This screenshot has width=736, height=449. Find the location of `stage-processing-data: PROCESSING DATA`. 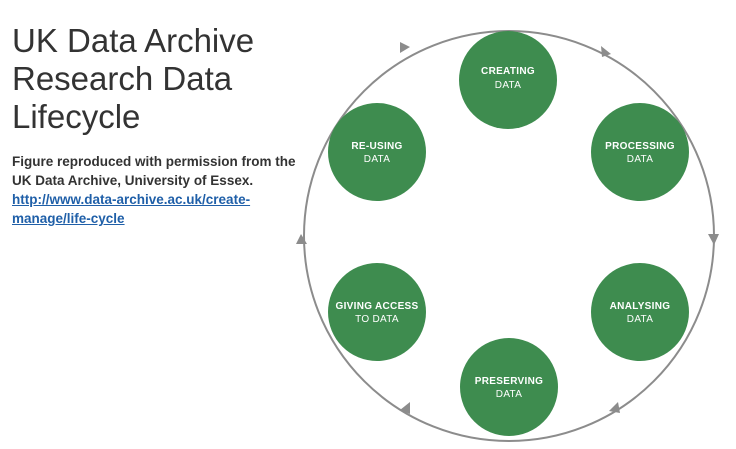

stage-processing-data: PROCESSING DATA is located at coordinates (640, 152).